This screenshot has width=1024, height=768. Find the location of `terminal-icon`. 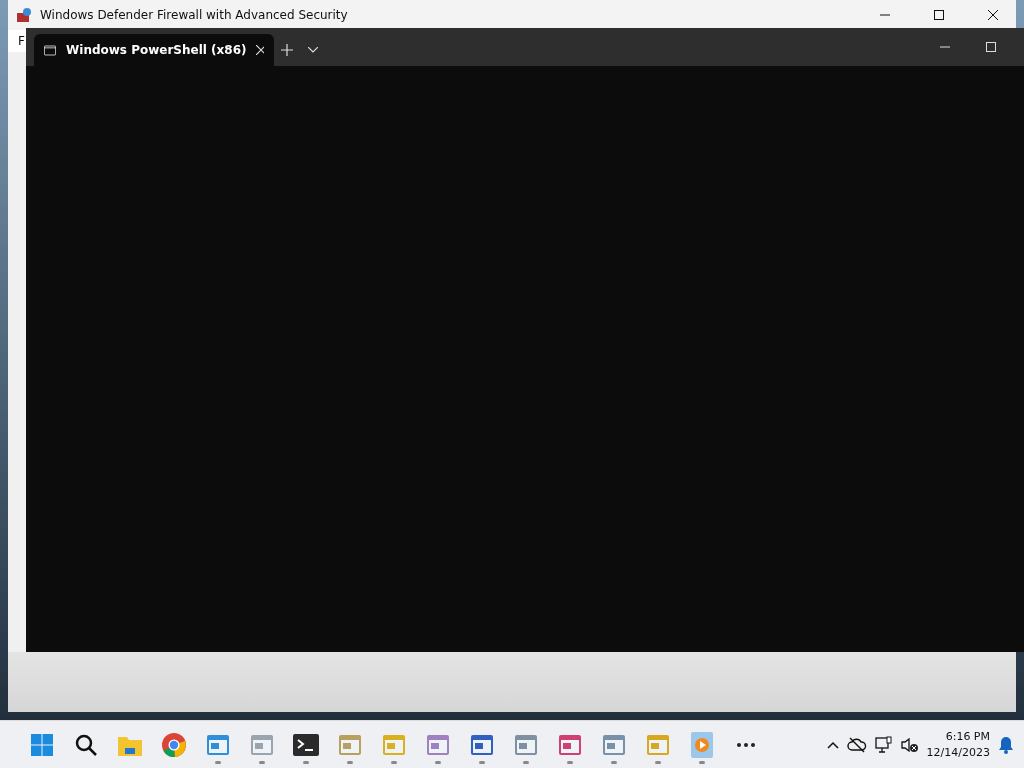

terminal-icon is located at coordinates (306, 744).